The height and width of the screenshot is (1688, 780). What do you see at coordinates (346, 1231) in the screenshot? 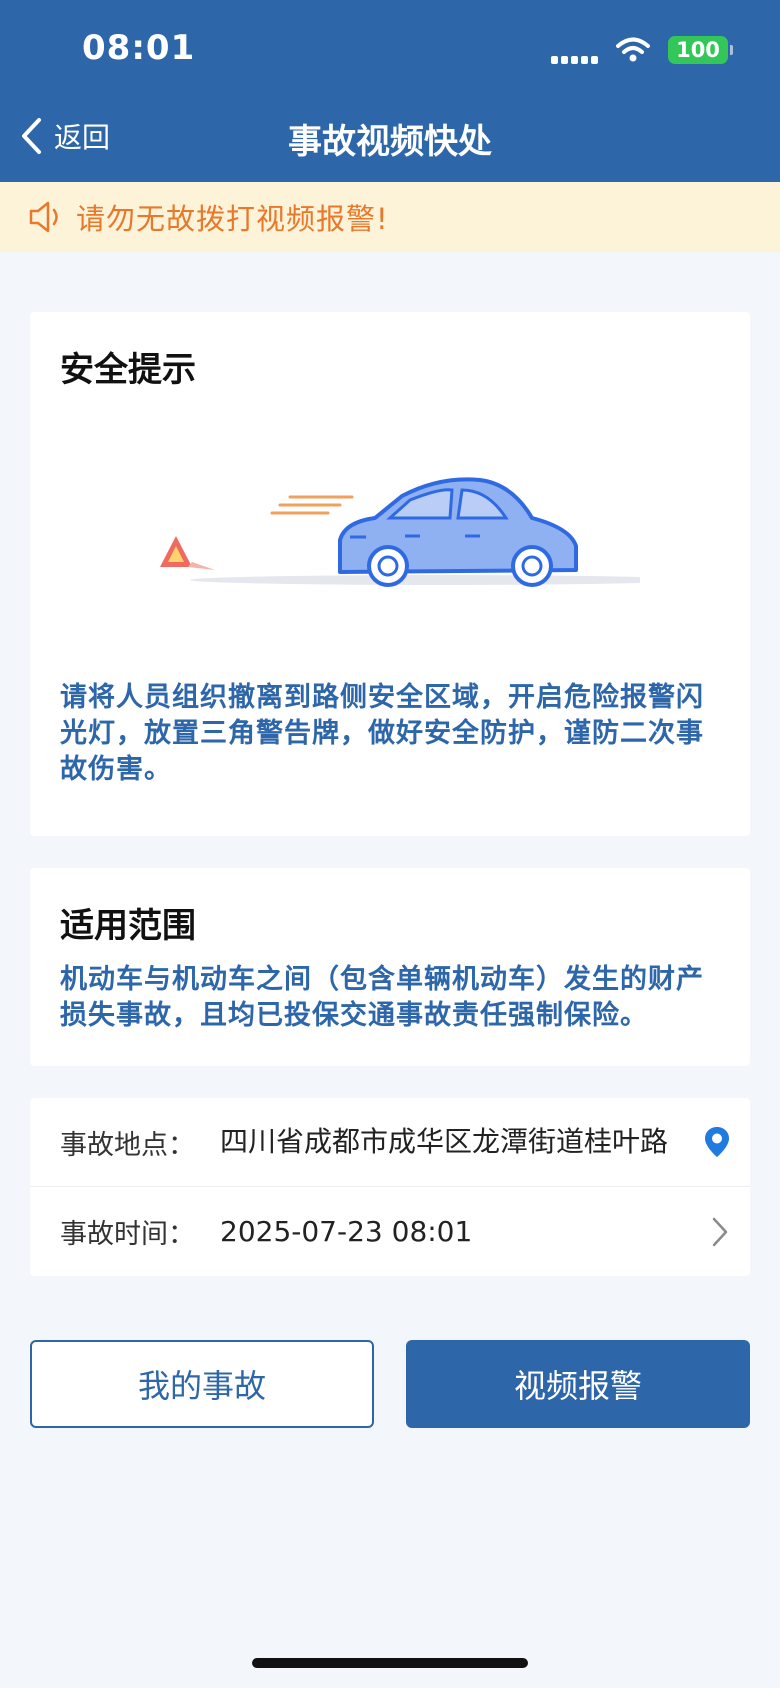
I see `time-value: 2025-07-23 08:01` at bounding box center [346, 1231].